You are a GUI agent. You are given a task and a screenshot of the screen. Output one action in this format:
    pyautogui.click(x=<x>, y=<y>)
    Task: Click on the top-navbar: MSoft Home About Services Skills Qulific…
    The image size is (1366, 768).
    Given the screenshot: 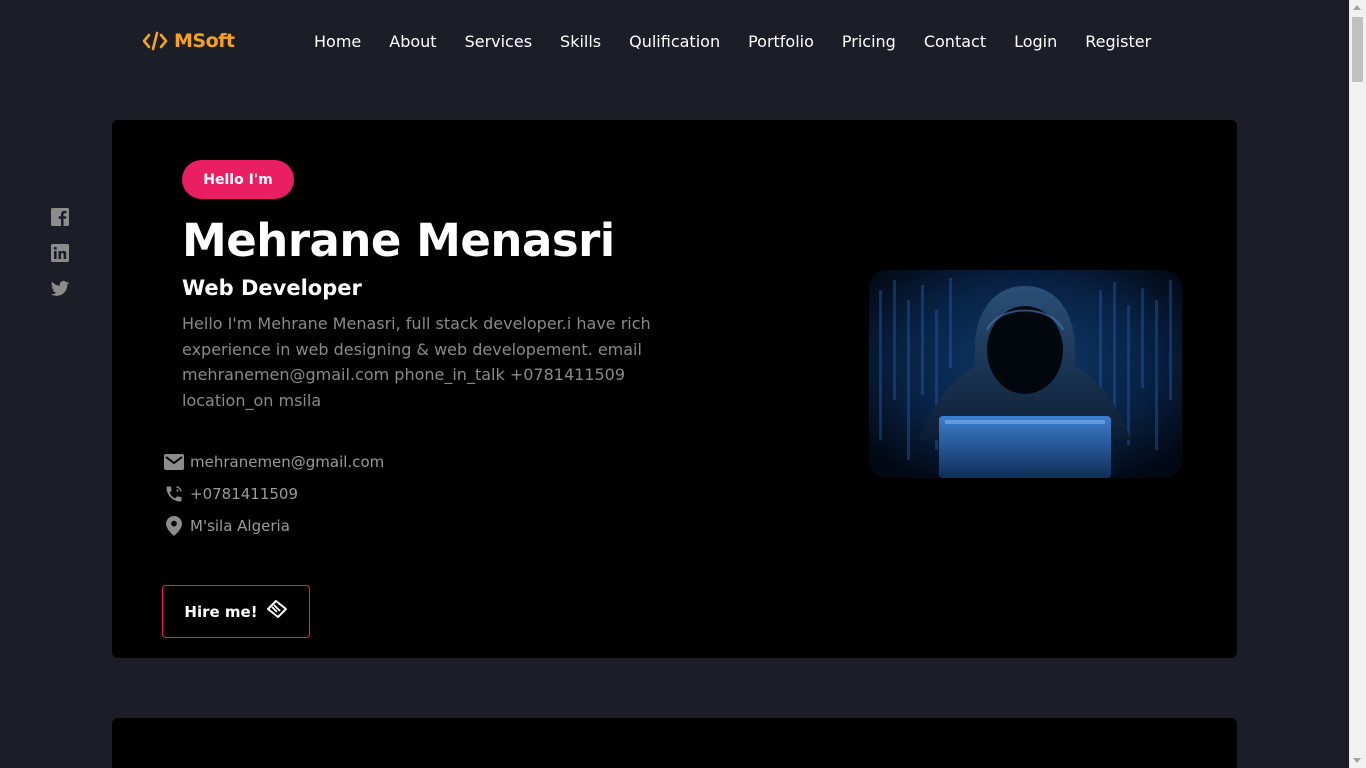 What is the action you would take?
    pyautogui.click(x=674, y=42)
    